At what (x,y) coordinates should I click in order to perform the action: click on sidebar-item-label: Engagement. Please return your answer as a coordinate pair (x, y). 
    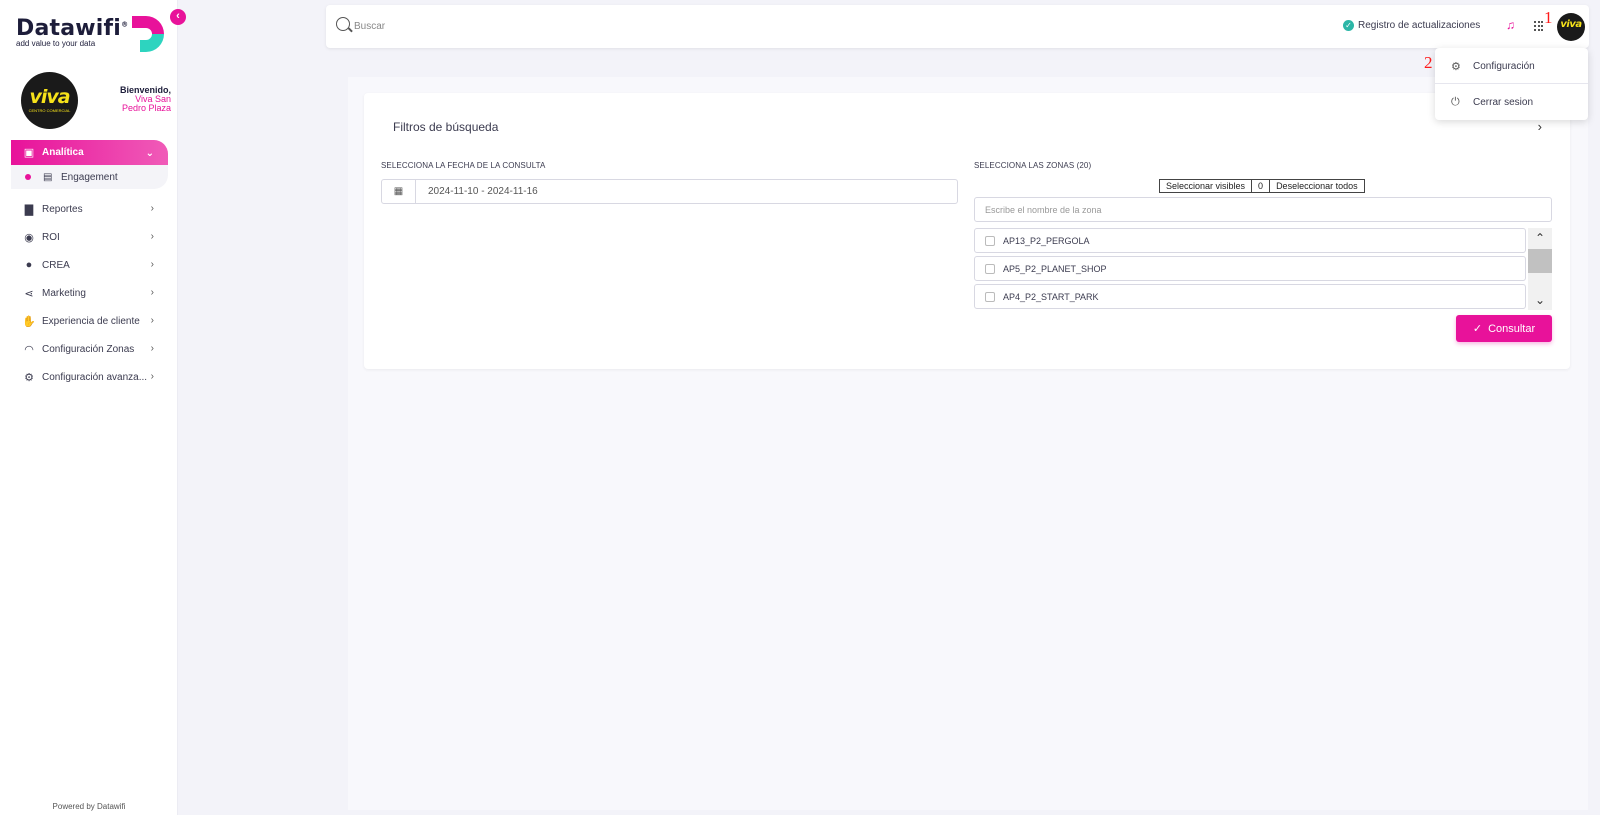
    Looking at the image, I should click on (89, 177).